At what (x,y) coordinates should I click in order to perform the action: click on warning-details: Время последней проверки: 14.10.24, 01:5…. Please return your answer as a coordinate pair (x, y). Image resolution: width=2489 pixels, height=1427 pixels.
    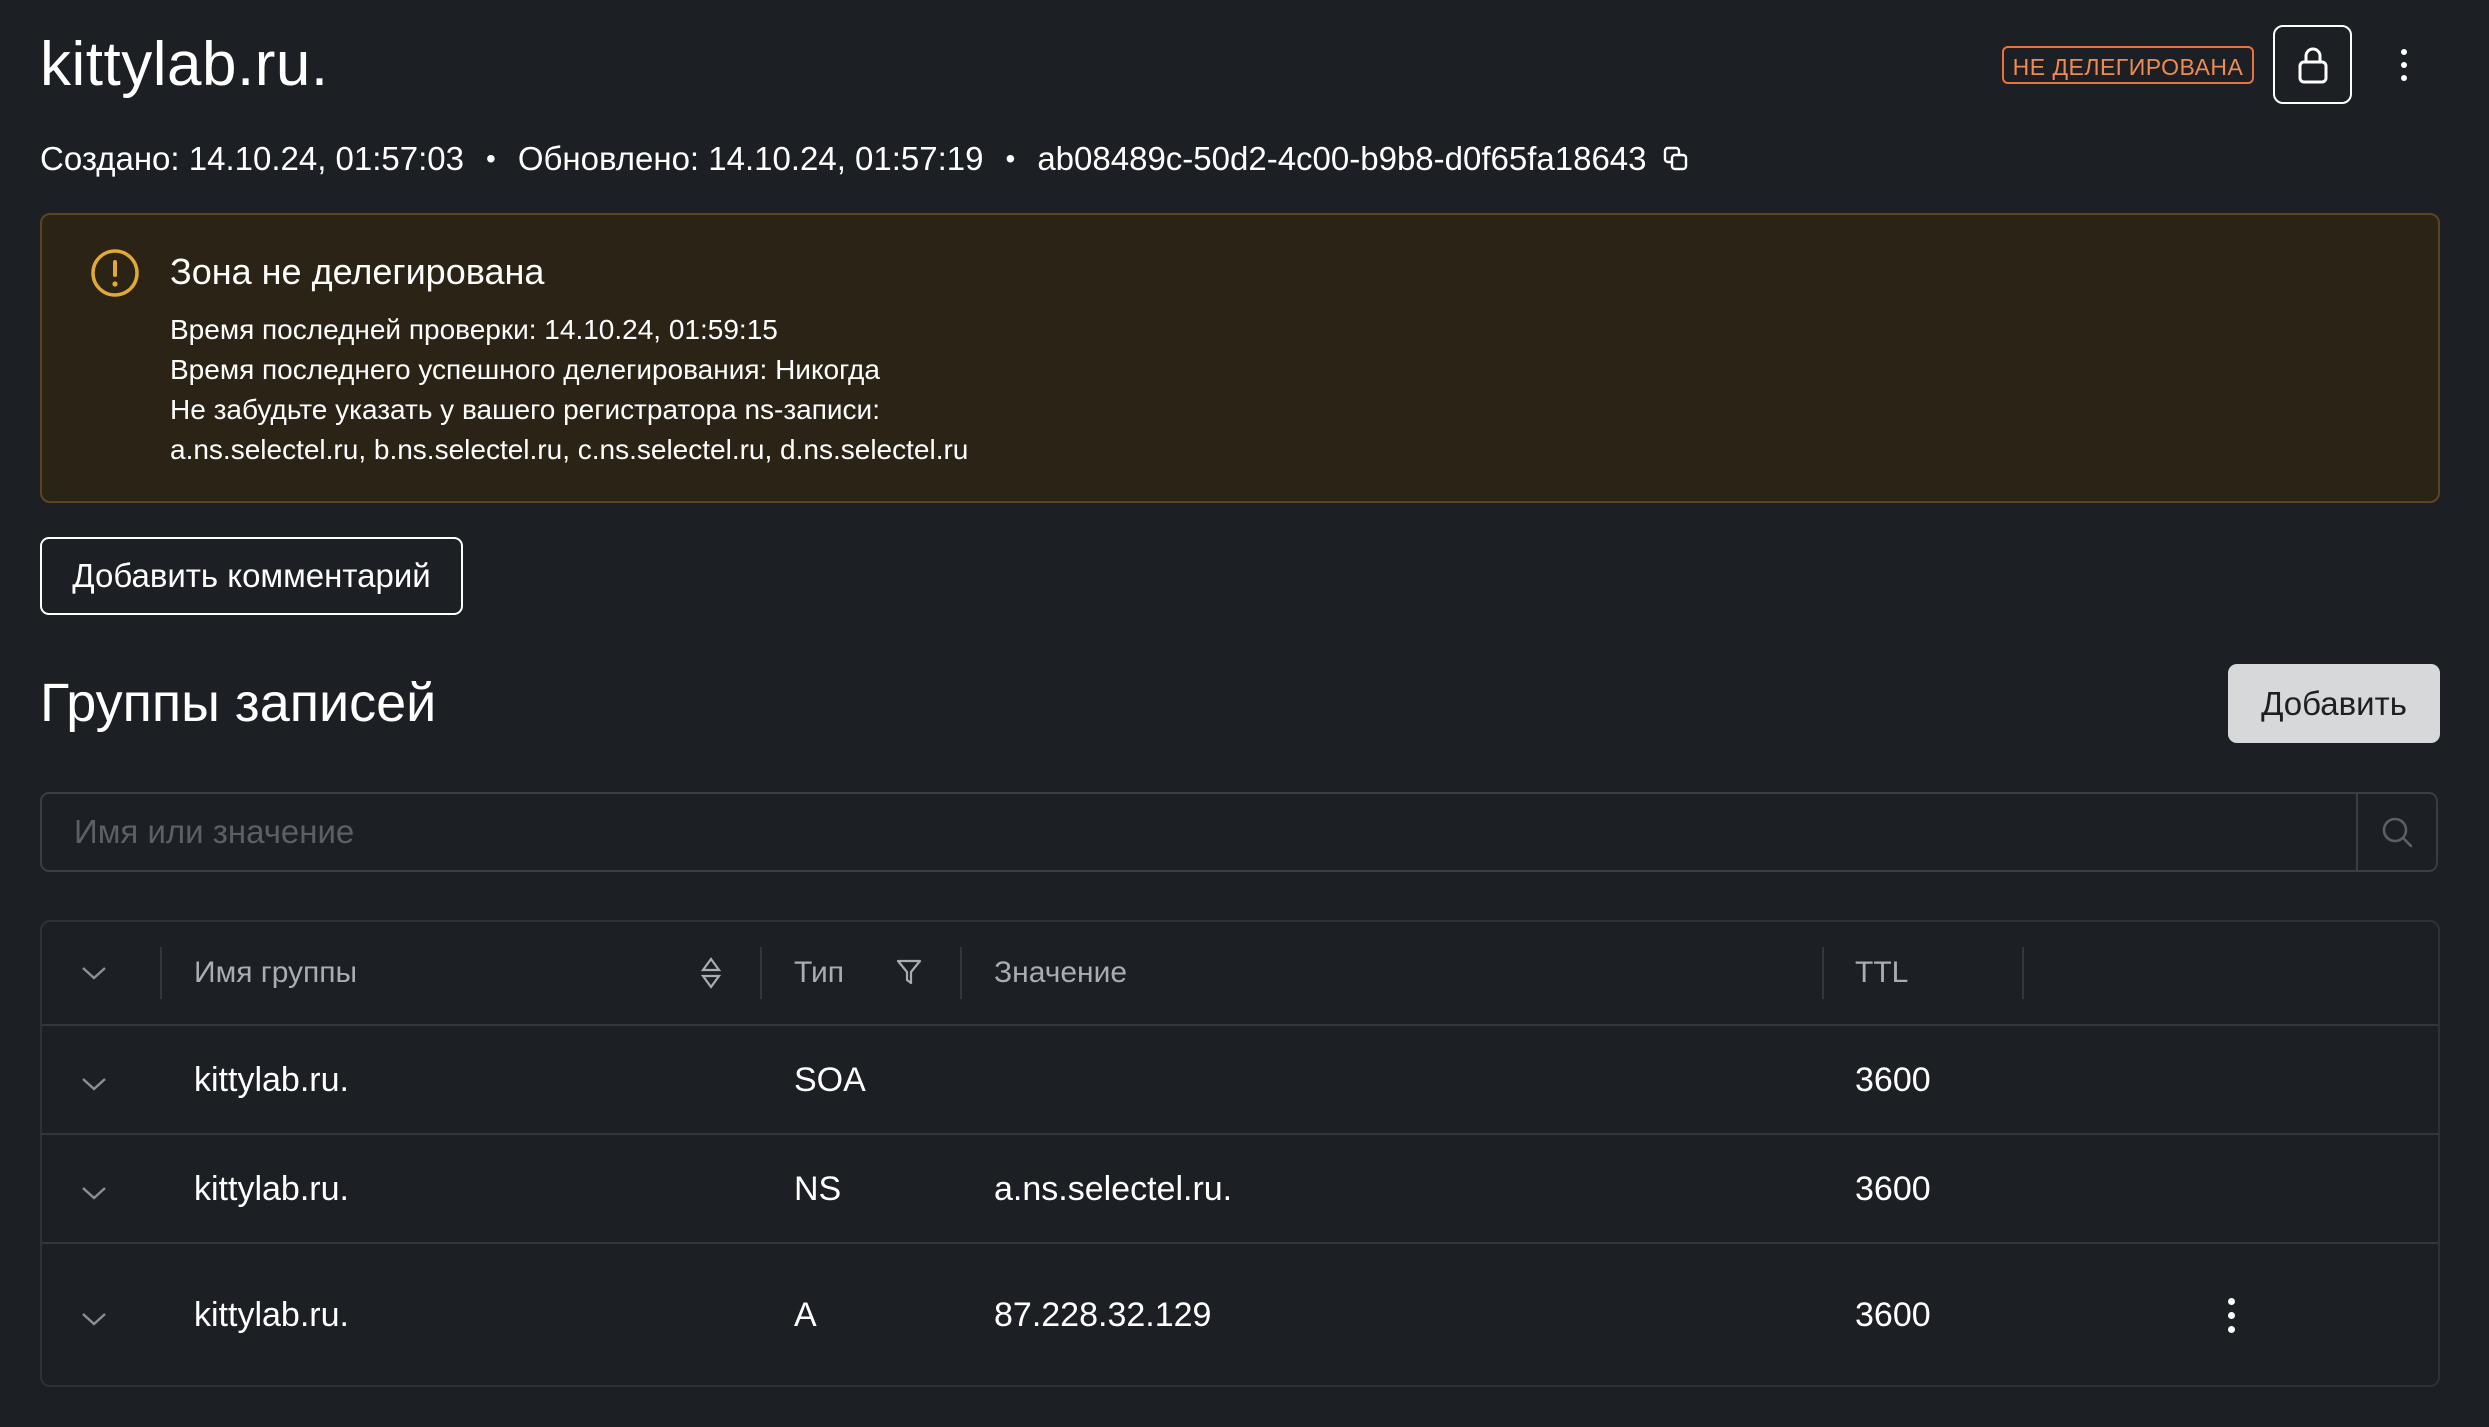
    Looking at the image, I should click on (569, 390).